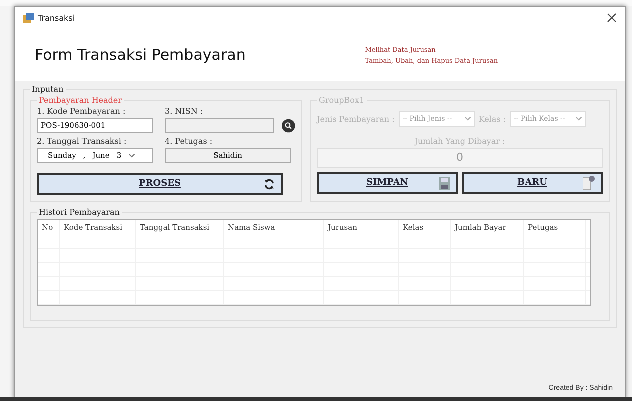 This screenshot has width=632, height=401. Describe the element at coordinates (492, 119) in the screenshot. I see `field-label: Kelas :` at that location.